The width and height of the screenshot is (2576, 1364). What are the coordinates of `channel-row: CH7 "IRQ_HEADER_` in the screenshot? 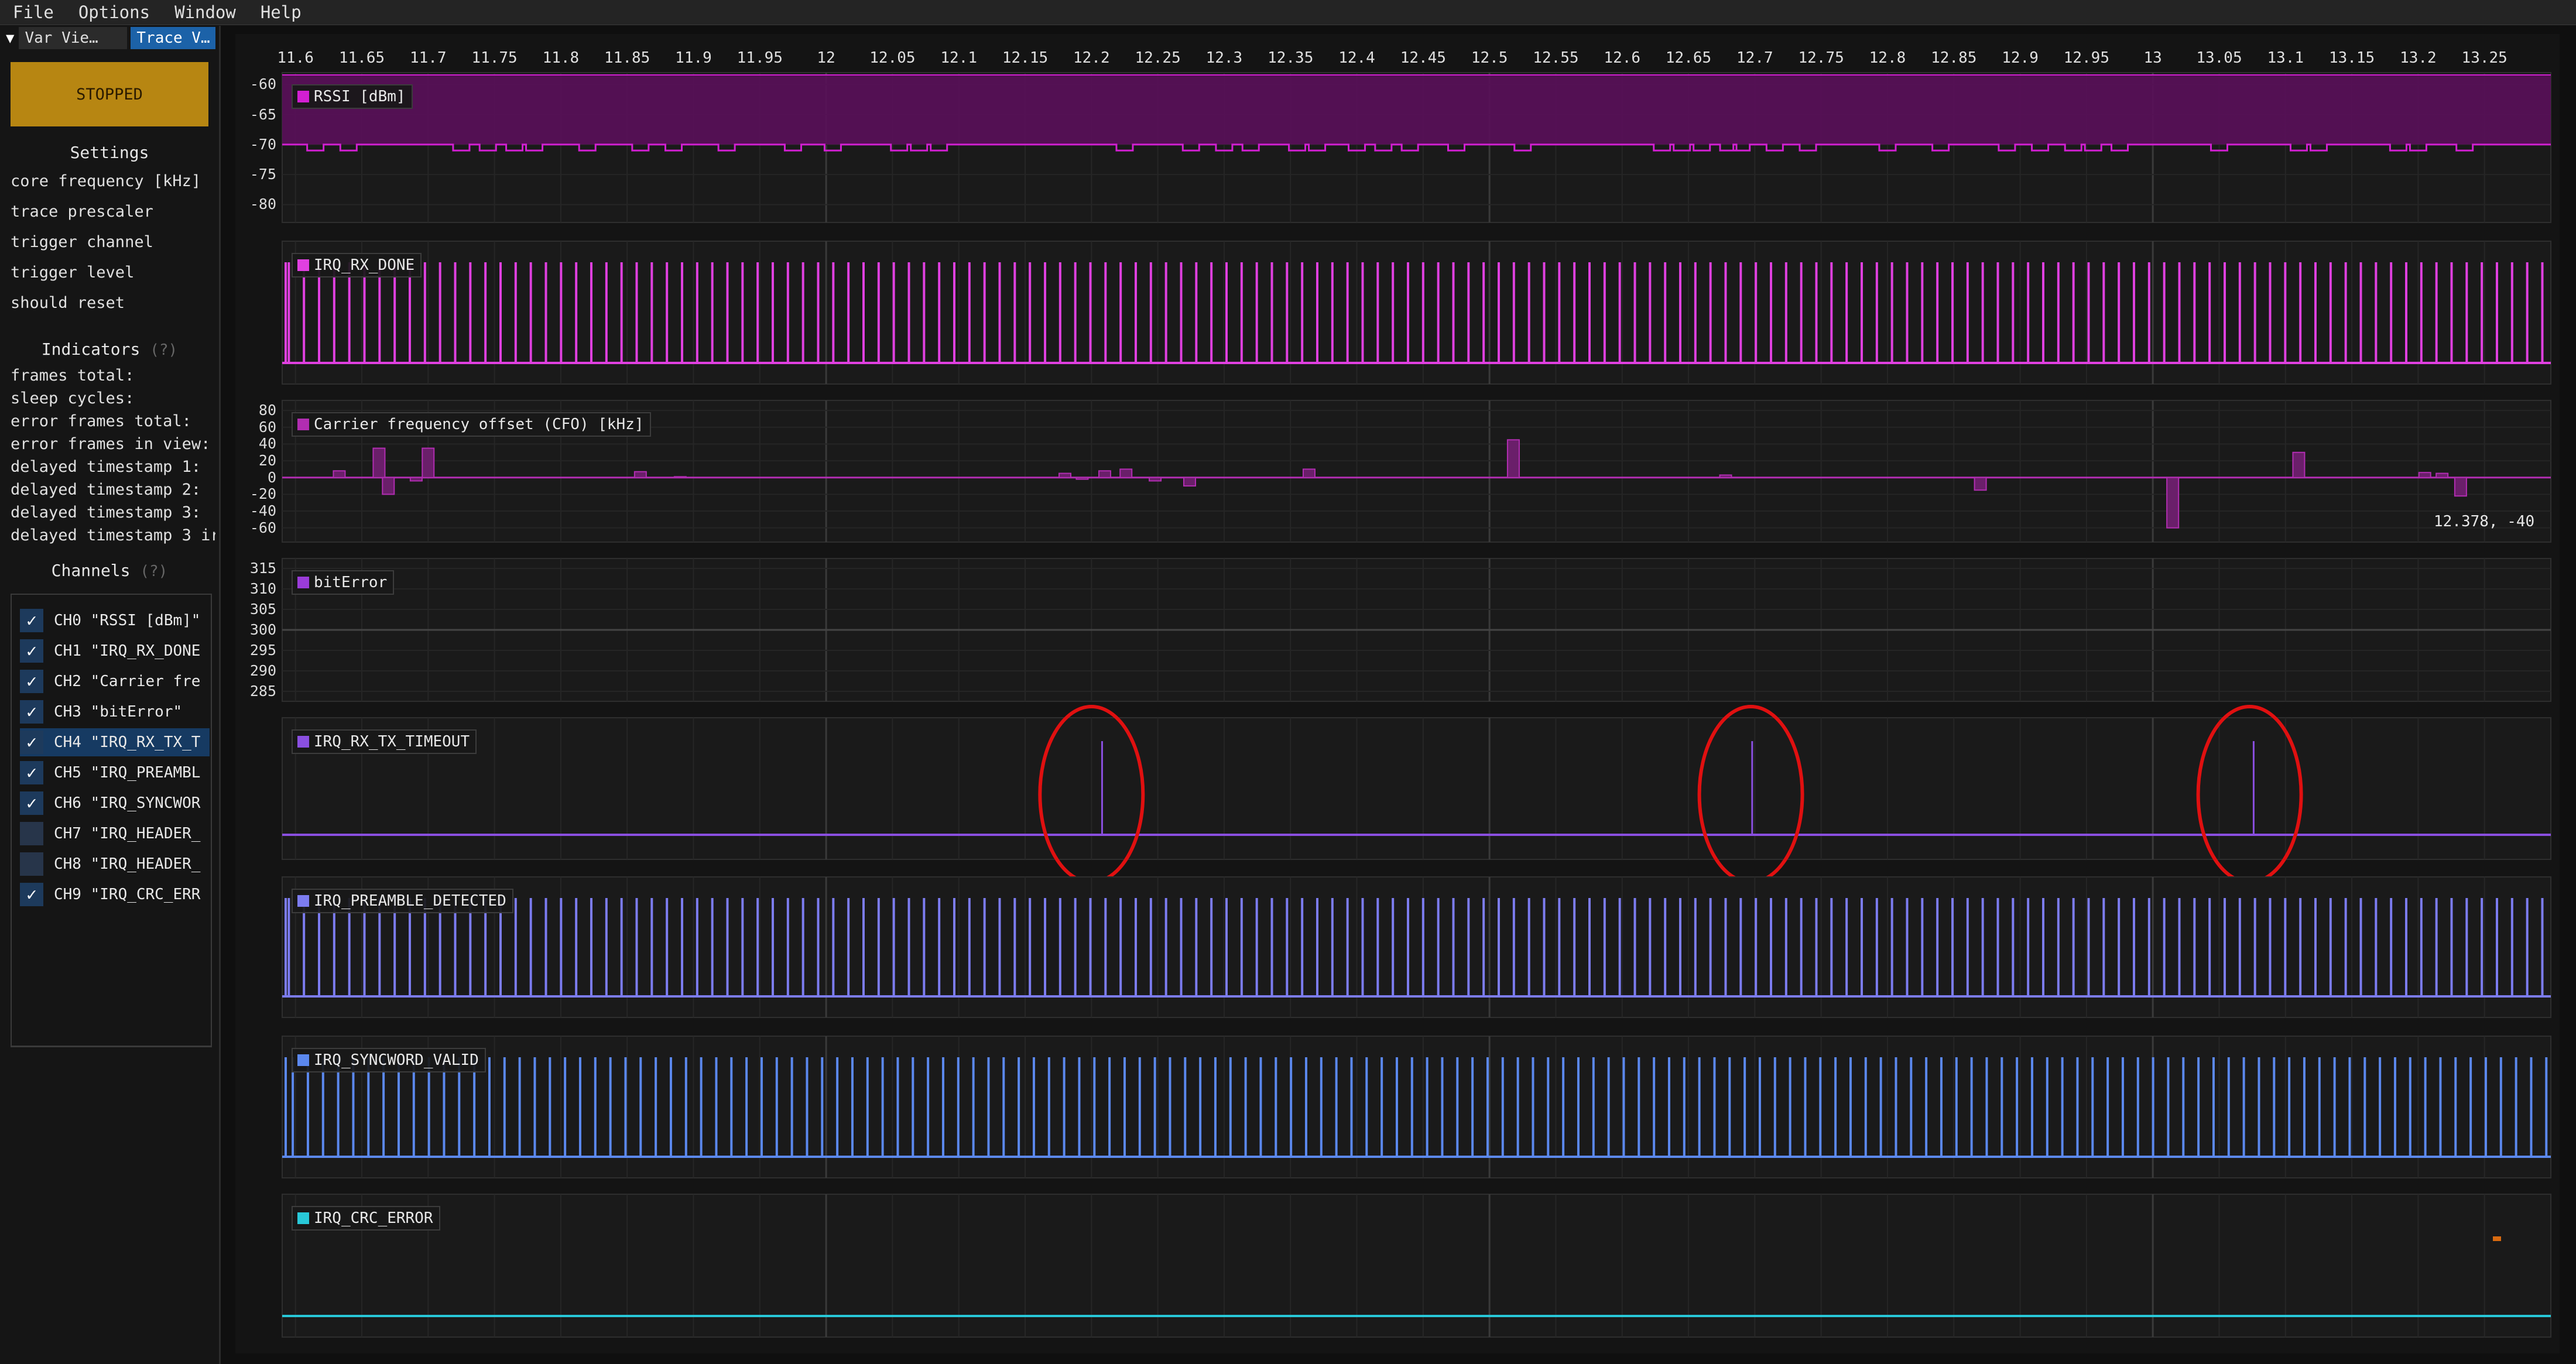 It's located at (115, 834).